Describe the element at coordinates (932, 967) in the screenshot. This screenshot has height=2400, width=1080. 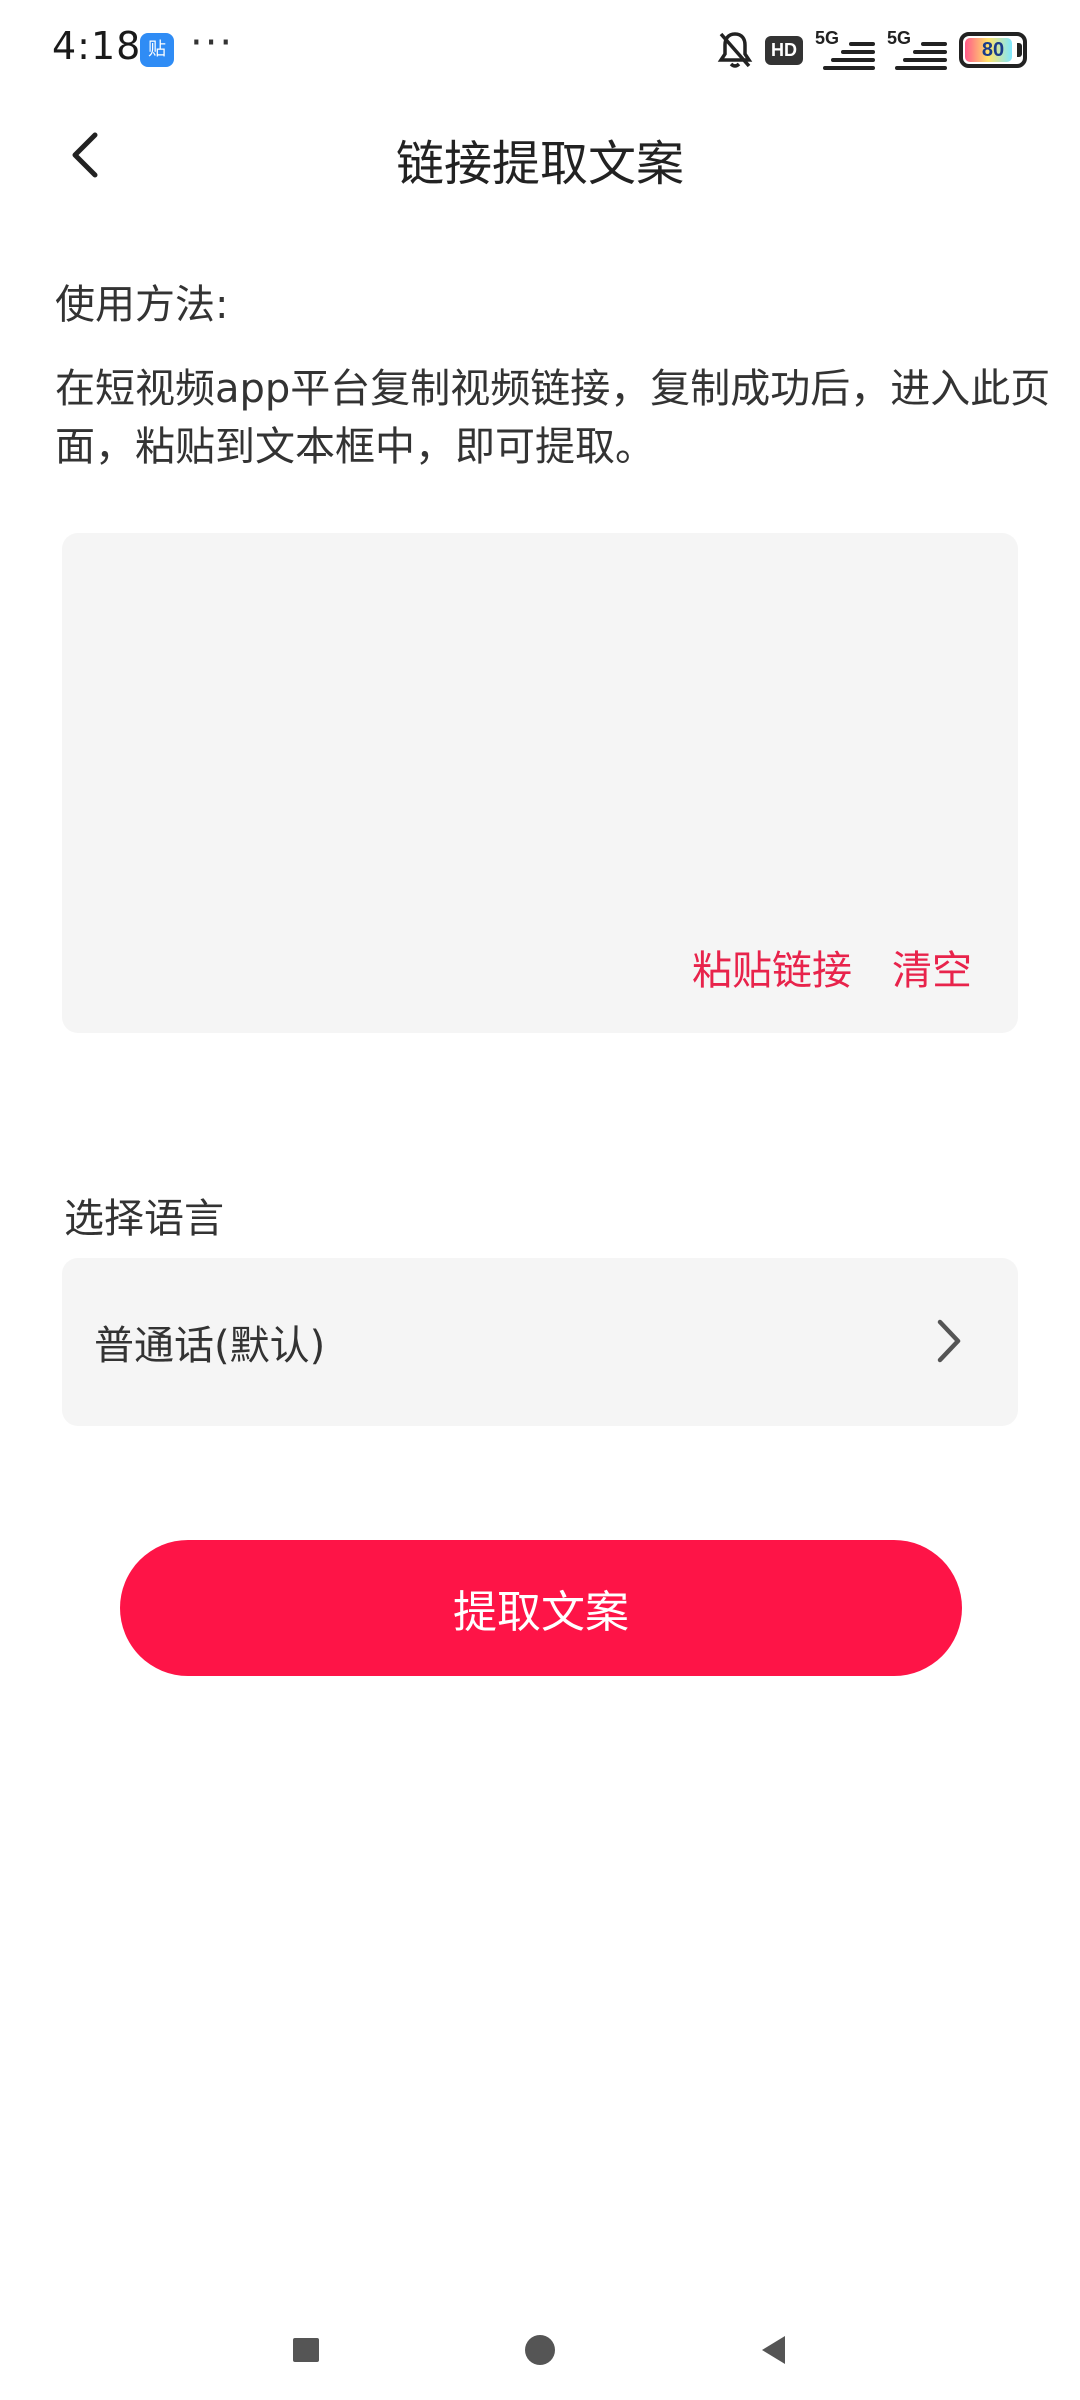
I see `clear-button: 清空` at that location.